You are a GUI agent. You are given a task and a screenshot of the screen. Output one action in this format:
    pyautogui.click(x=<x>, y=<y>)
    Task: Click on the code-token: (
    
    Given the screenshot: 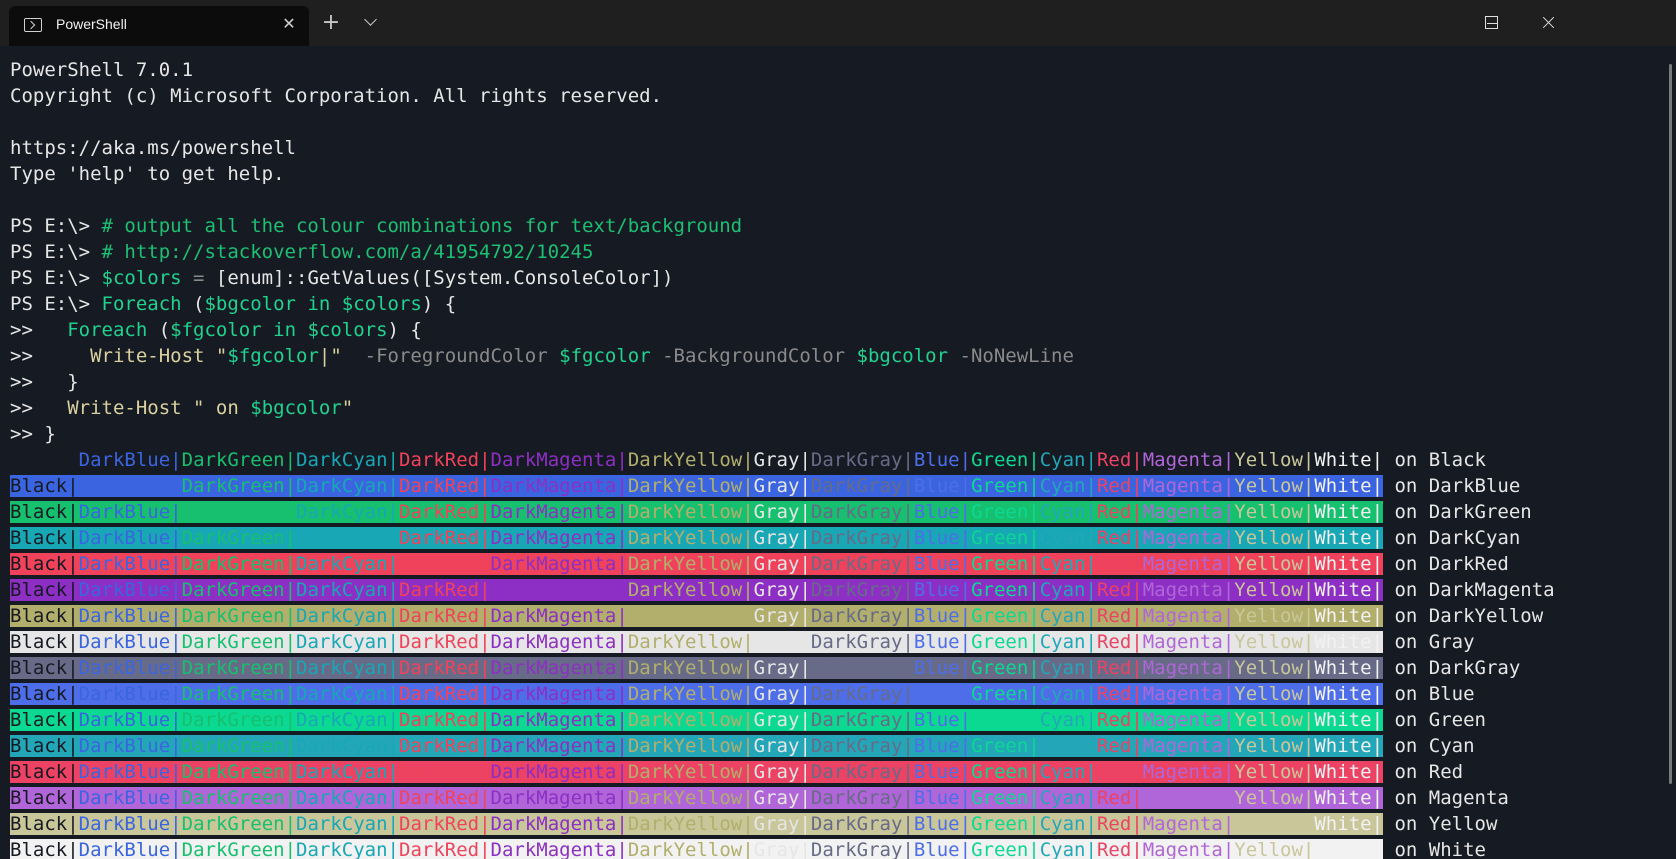 What is the action you would take?
    pyautogui.click(x=159, y=330)
    